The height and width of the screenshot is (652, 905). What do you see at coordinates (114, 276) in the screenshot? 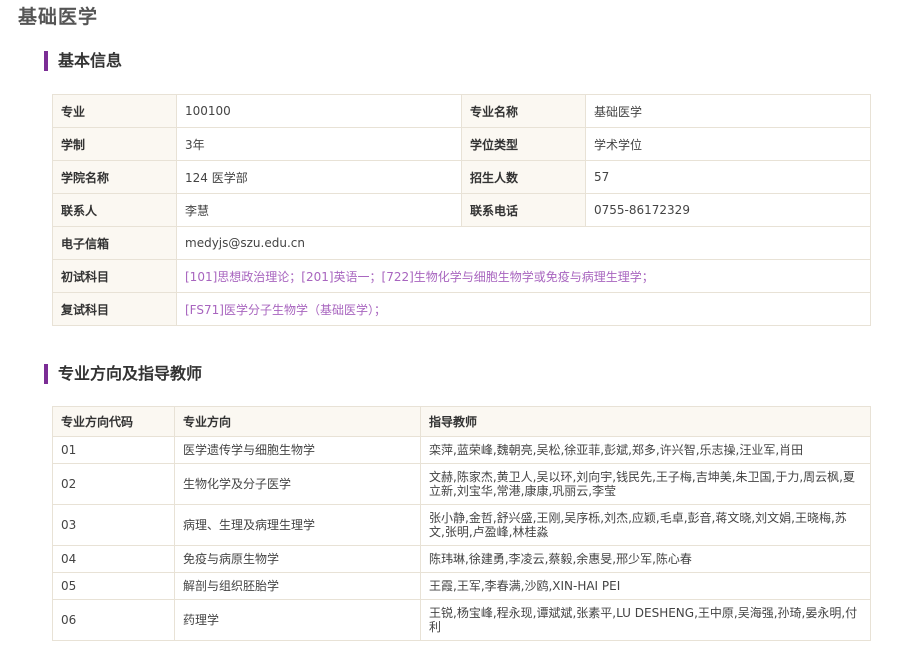
I see `prelim-subjects-label: 初试科目` at bounding box center [114, 276].